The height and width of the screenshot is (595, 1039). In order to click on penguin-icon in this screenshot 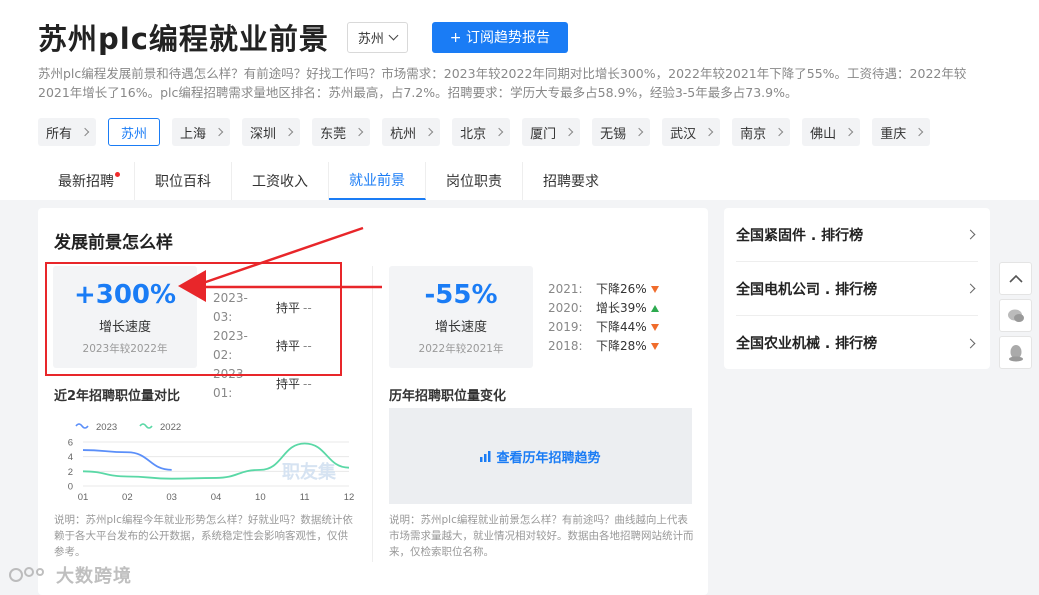, I will do `click(1015, 352)`.